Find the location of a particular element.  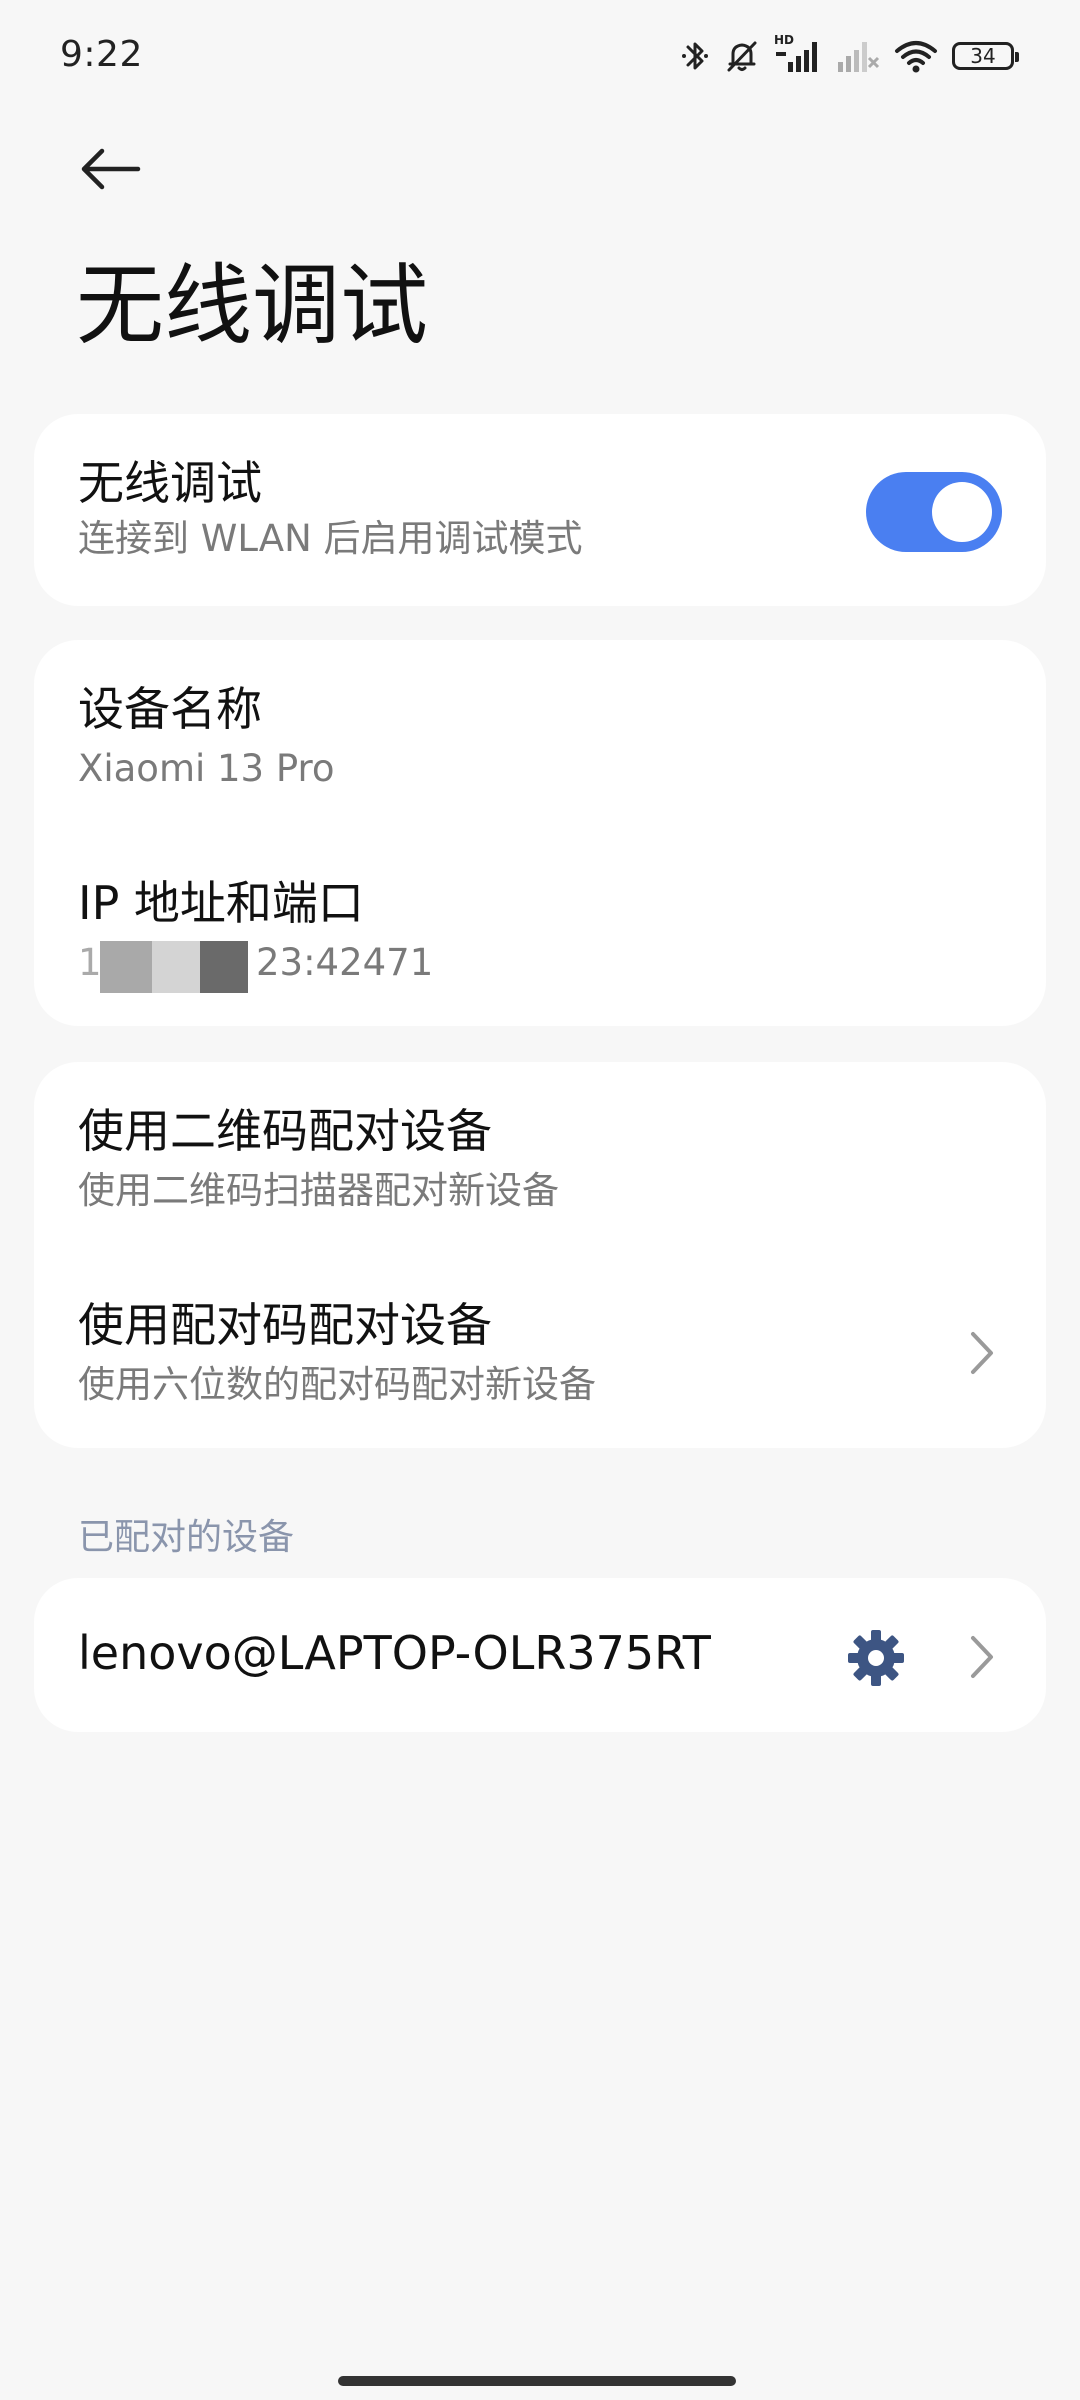

paired-device-name: lenovo@LAPTOP-OLR375RT is located at coordinates (394, 1653).